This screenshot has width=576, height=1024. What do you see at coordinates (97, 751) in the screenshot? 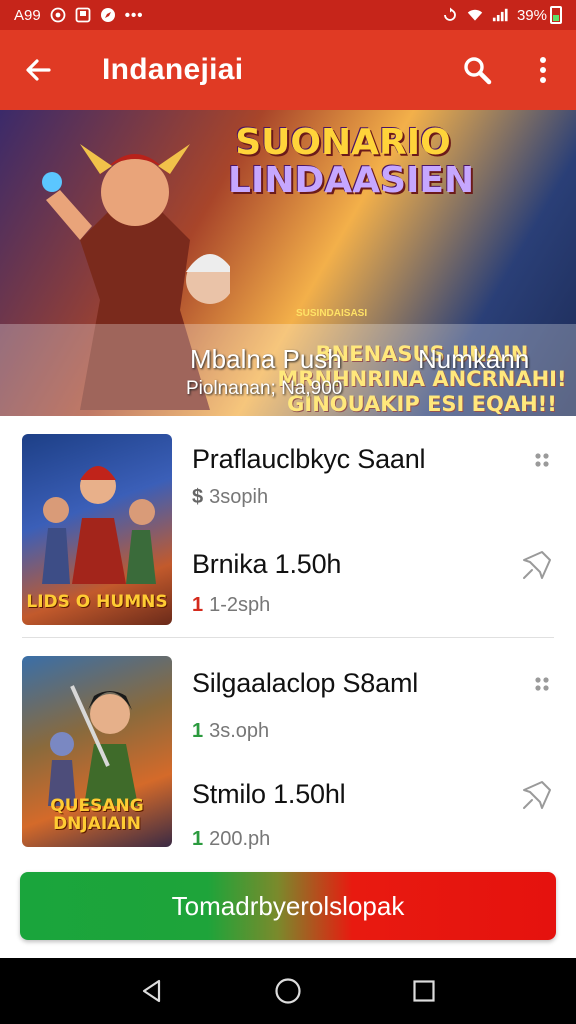
I see `game-thumbnail: QUESANG DNJAIAIN` at bounding box center [97, 751].